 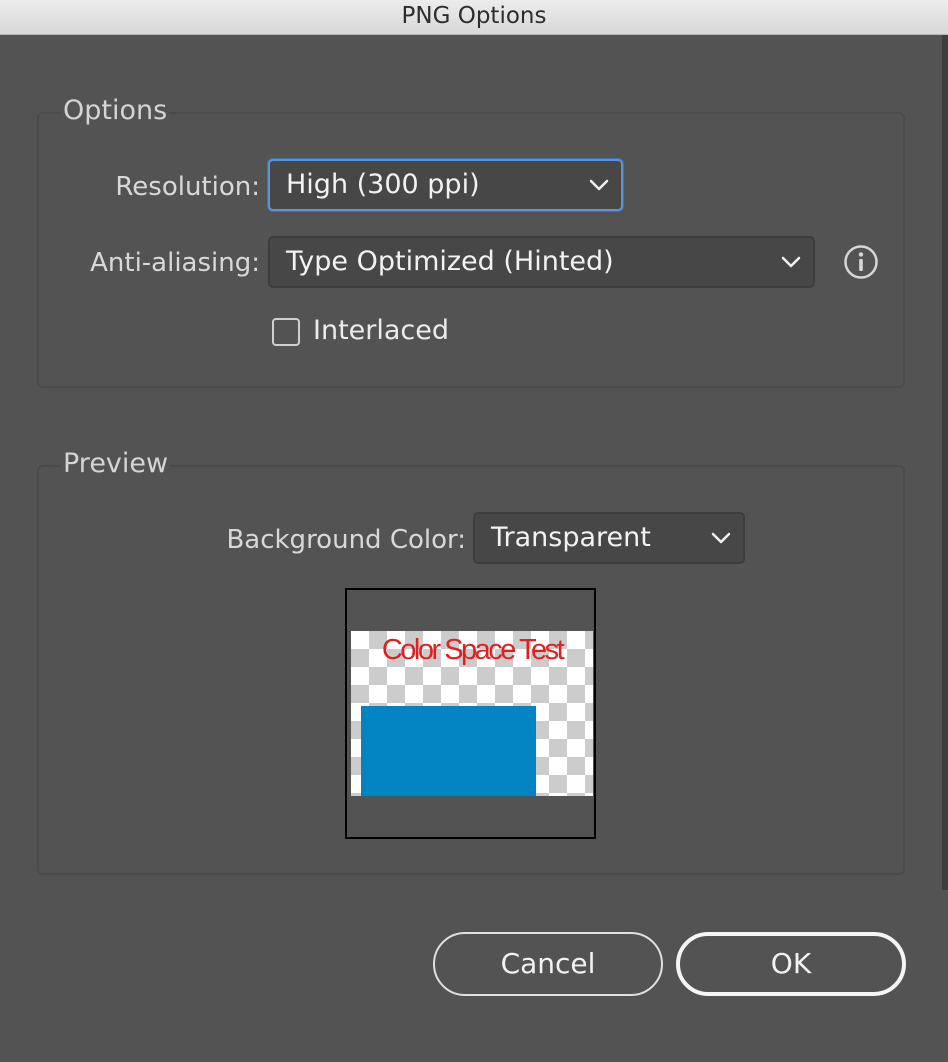 I want to click on transparency-checkerboard: Color Space Test, so click(x=472, y=713).